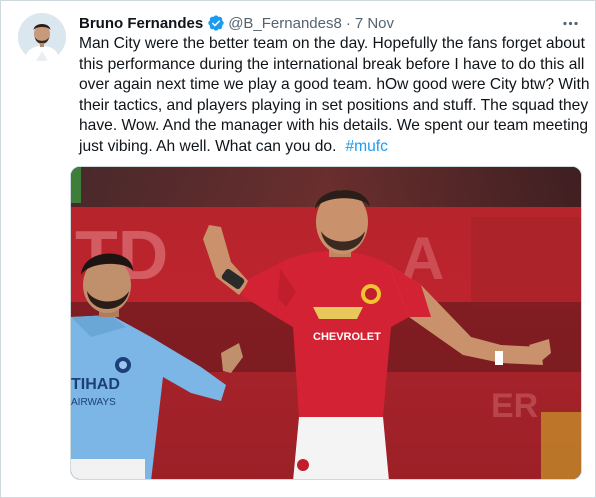  What do you see at coordinates (93, 402) in the screenshot?
I see `city-shirt-text: AIRWAYS` at bounding box center [93, 402].